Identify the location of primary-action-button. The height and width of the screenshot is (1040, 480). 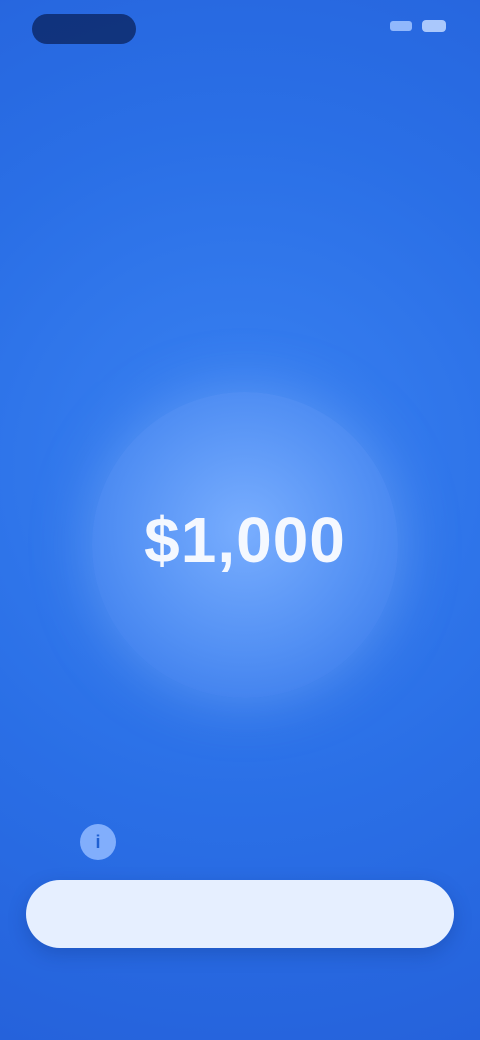
(240, 914).